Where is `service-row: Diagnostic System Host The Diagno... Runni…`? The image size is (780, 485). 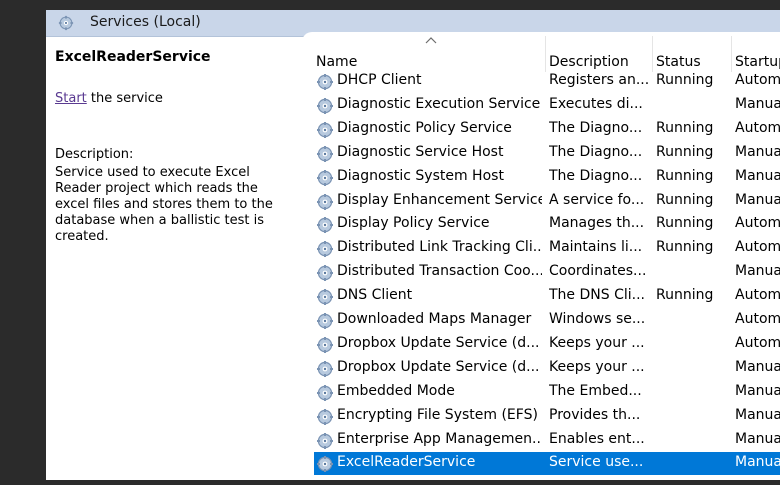 service-row: Diagnostic System Host The Diagno... Runni… is located at coordinates (547, 177).